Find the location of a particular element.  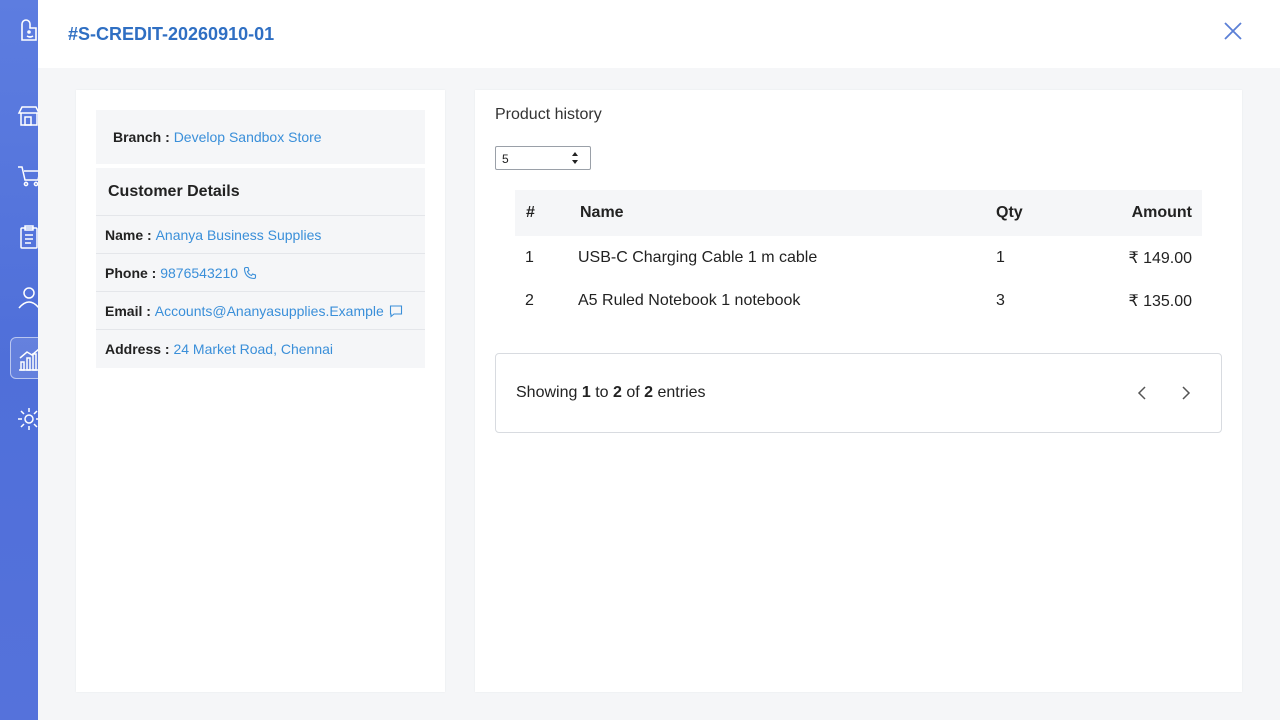

user-icon is located at coordinates (27, 297).